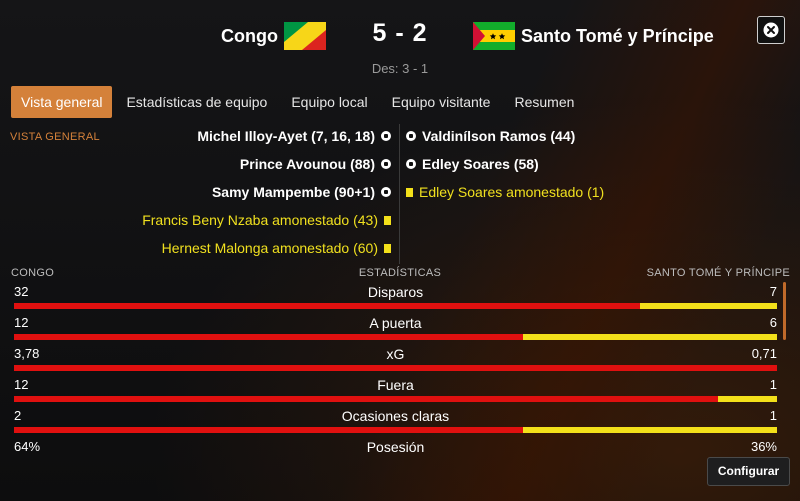  What do you see at coordinates (748, 471) in the screenshot?
I see `configure-button: Configurar` at bounding box center [748, 471].